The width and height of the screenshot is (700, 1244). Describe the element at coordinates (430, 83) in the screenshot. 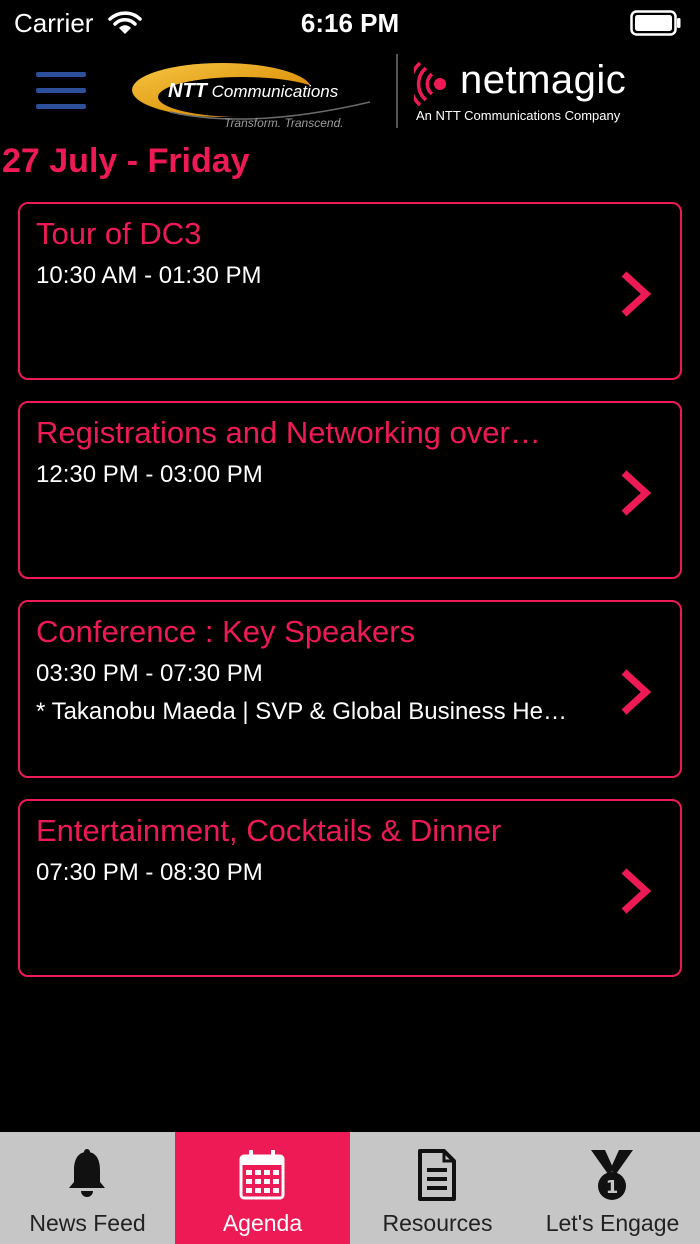

I see `netmagic-signal-icon` at that location.